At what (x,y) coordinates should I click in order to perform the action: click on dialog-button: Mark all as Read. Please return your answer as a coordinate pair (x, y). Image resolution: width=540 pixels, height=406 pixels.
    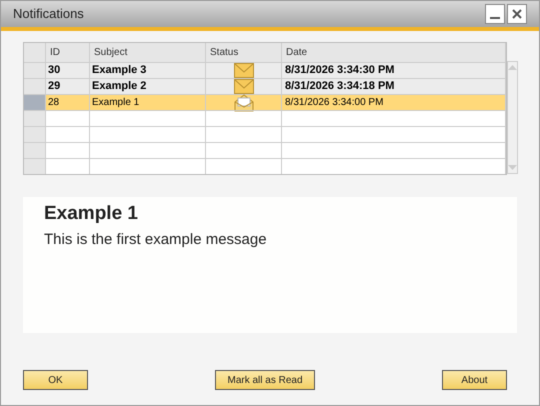
    Looking at the image, I should click on (265, 380).